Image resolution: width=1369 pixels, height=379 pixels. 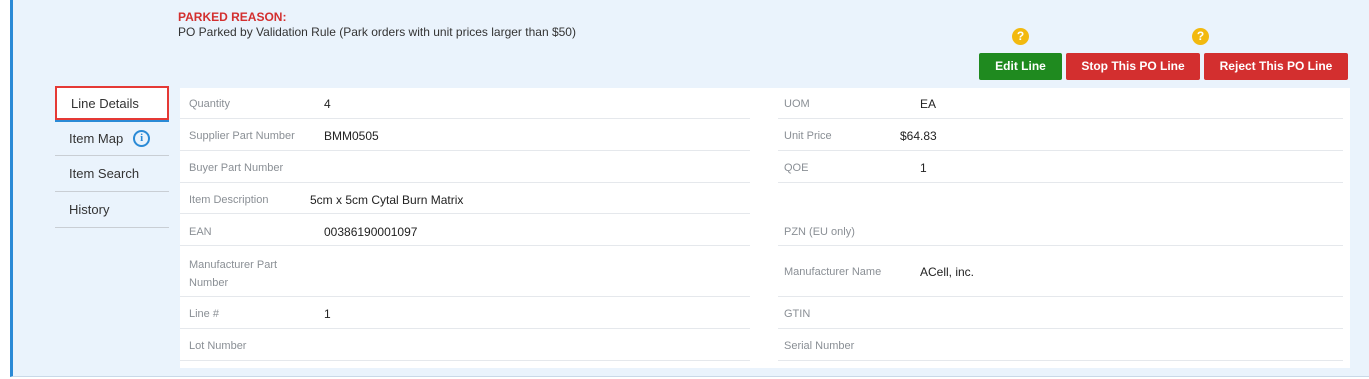 I want to click on field-label: Manufacturer Name, so click(x=833, y=272).